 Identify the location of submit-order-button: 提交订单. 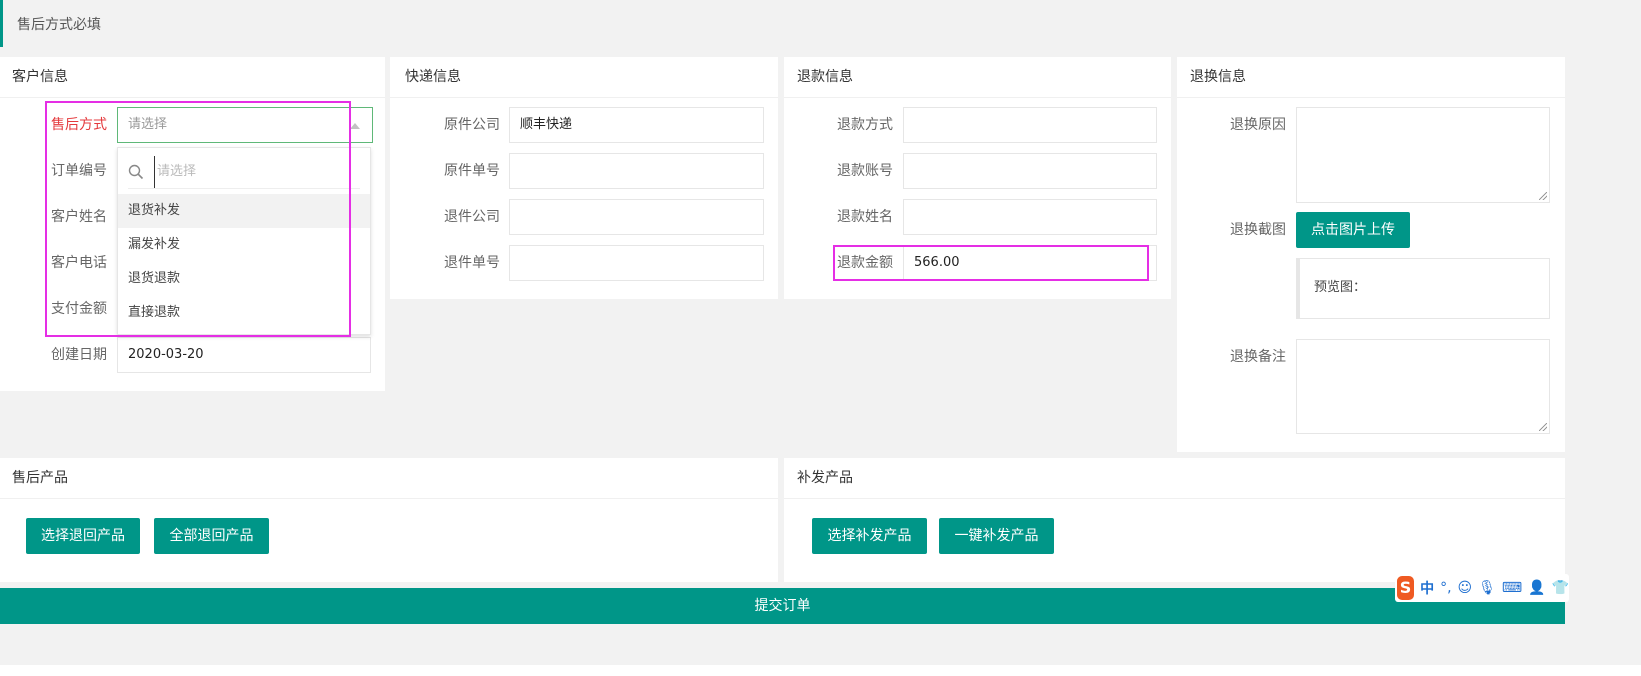
(782, 606).